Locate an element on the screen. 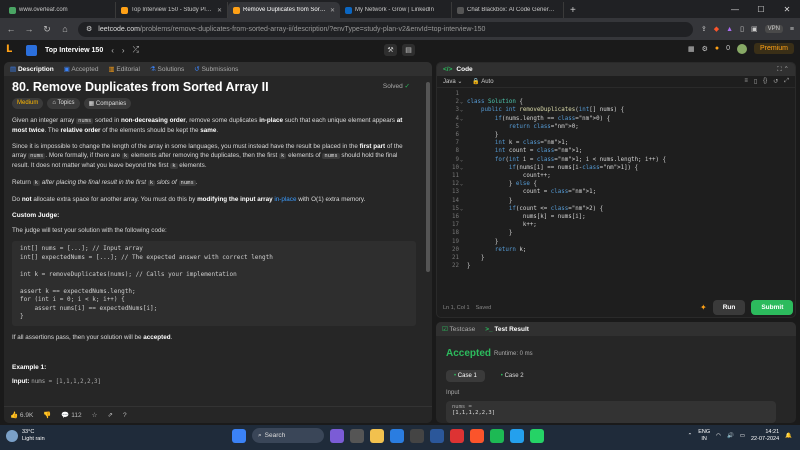  vscode-icon is located at coordinates (517, 435).